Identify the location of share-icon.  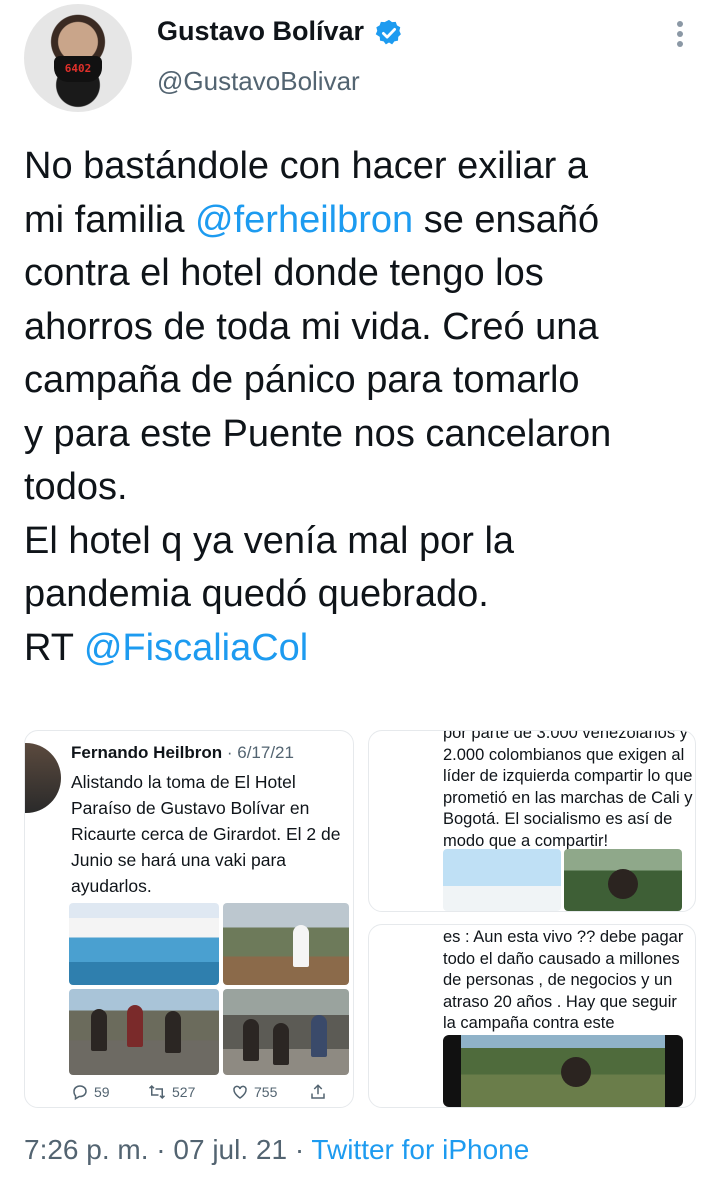
(318, 1091).